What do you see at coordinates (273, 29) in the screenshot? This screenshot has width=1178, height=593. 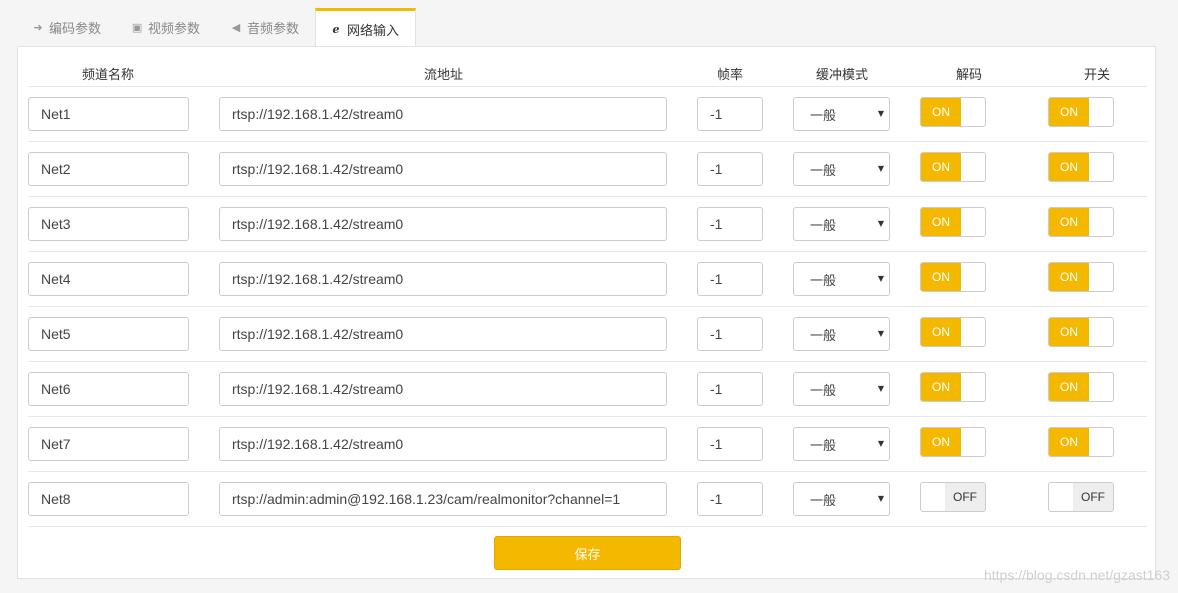 I see `tab-label: 音频参数` at bounding box center [273, 29].